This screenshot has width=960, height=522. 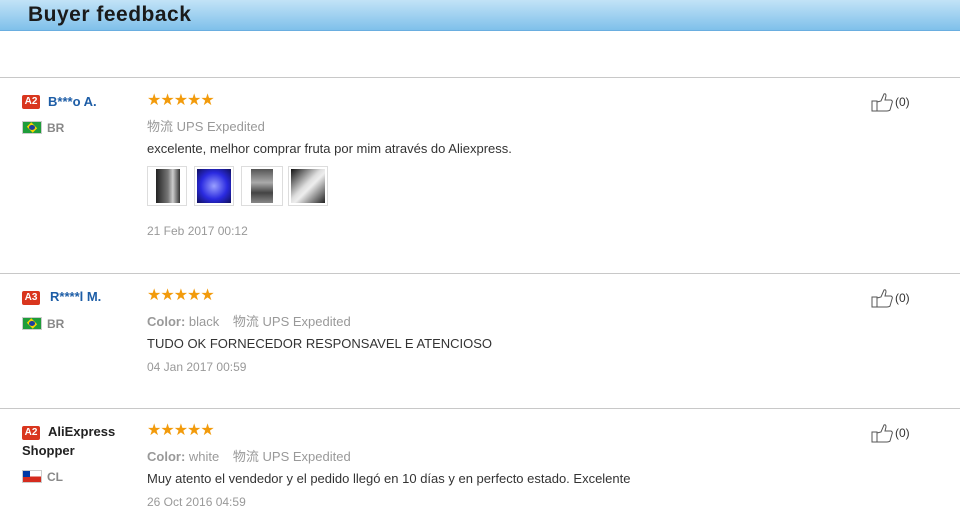 What do you see at coordinates (197, 367) in the screenshot?
I see `review-date: 04 Jan 2017 00:59` at bounding box center [197, 367].